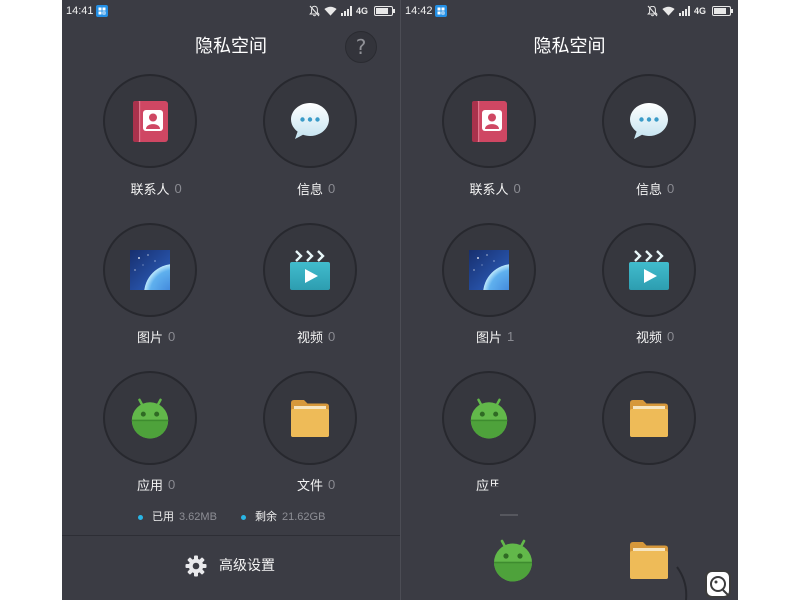 The width and height of the screenshot is (800, 600). Describe the element at coordinates (509, 515) in the screenshot. I see `drag-indicator` at that location.